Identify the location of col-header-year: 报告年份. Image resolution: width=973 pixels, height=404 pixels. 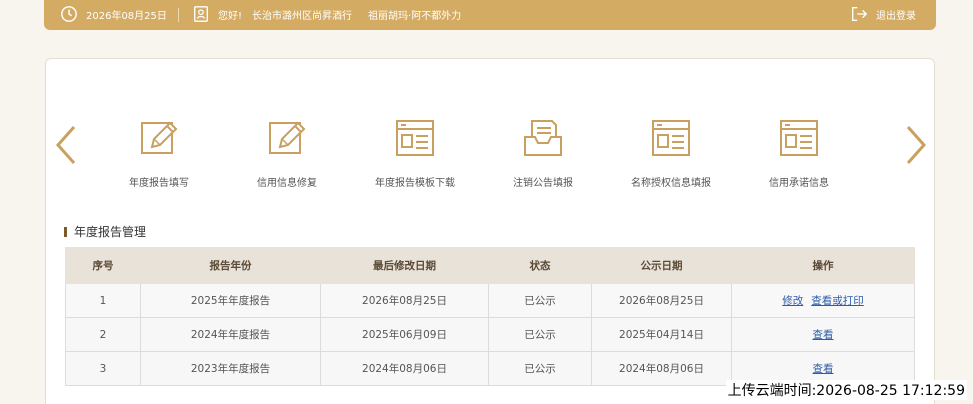
(230, 265).